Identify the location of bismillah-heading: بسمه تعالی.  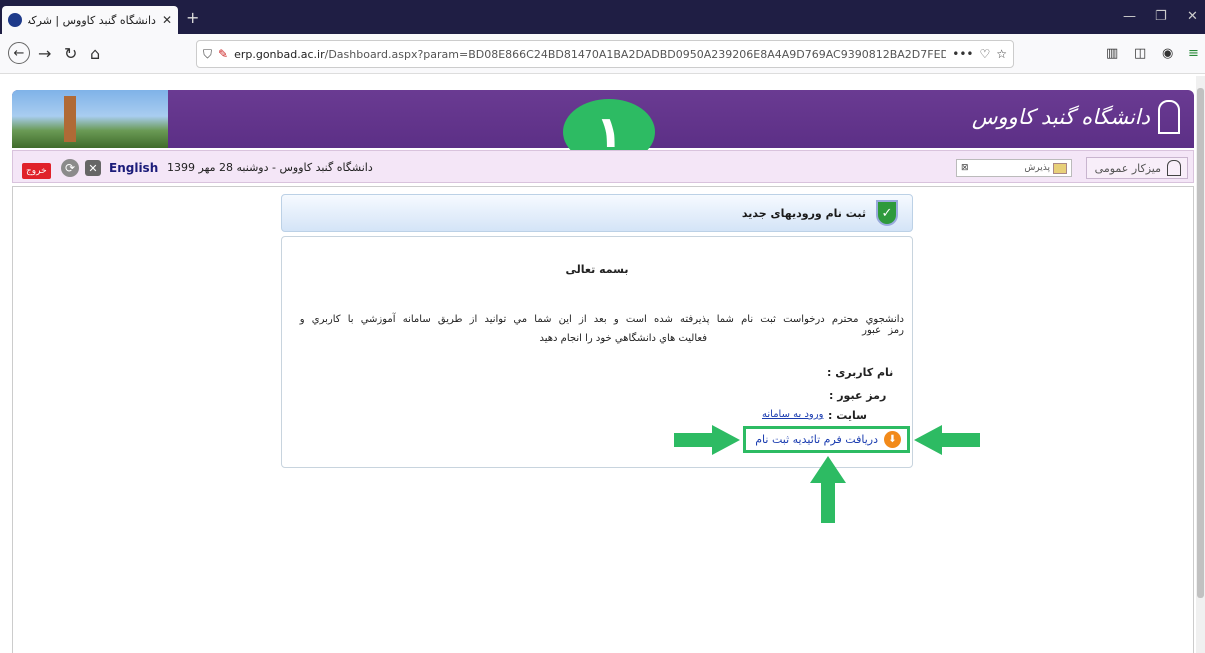
(597, 269).